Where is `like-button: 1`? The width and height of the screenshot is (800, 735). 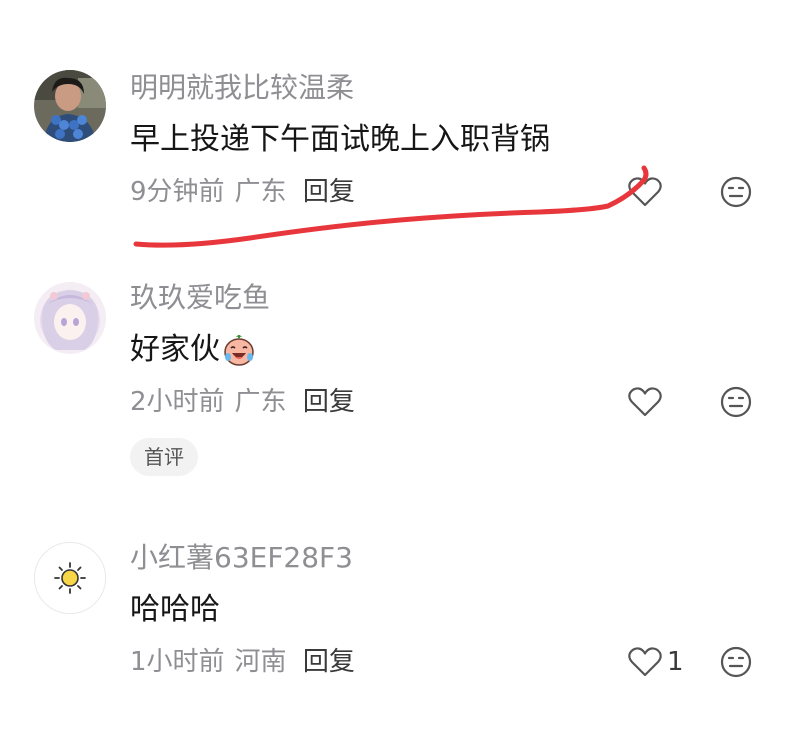 like-button: 1 is located at coordinates (655, 662).